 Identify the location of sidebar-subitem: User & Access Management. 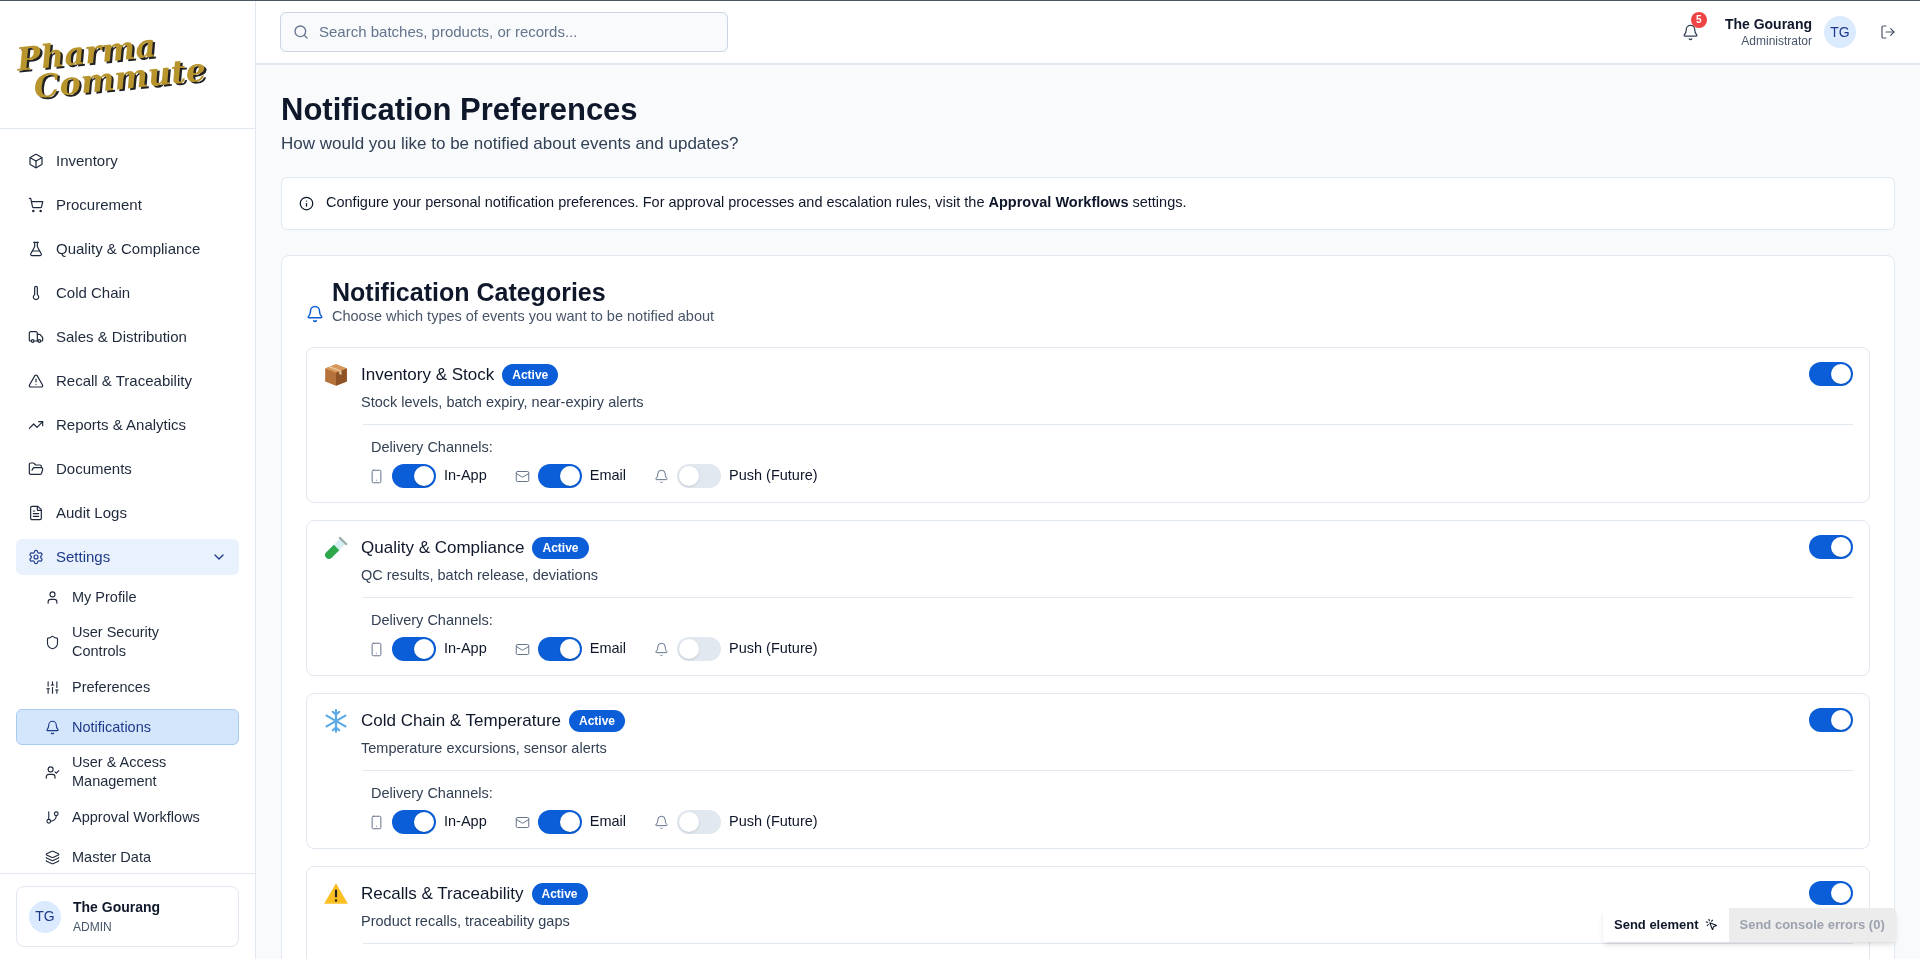
(127, 772).